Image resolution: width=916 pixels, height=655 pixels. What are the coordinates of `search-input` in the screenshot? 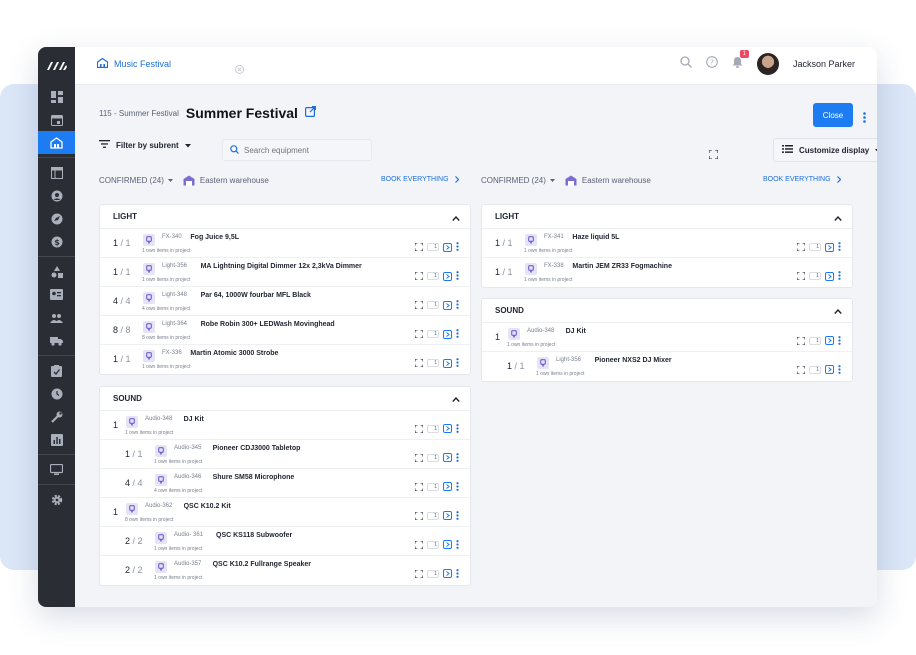 It's located at (304, 150).